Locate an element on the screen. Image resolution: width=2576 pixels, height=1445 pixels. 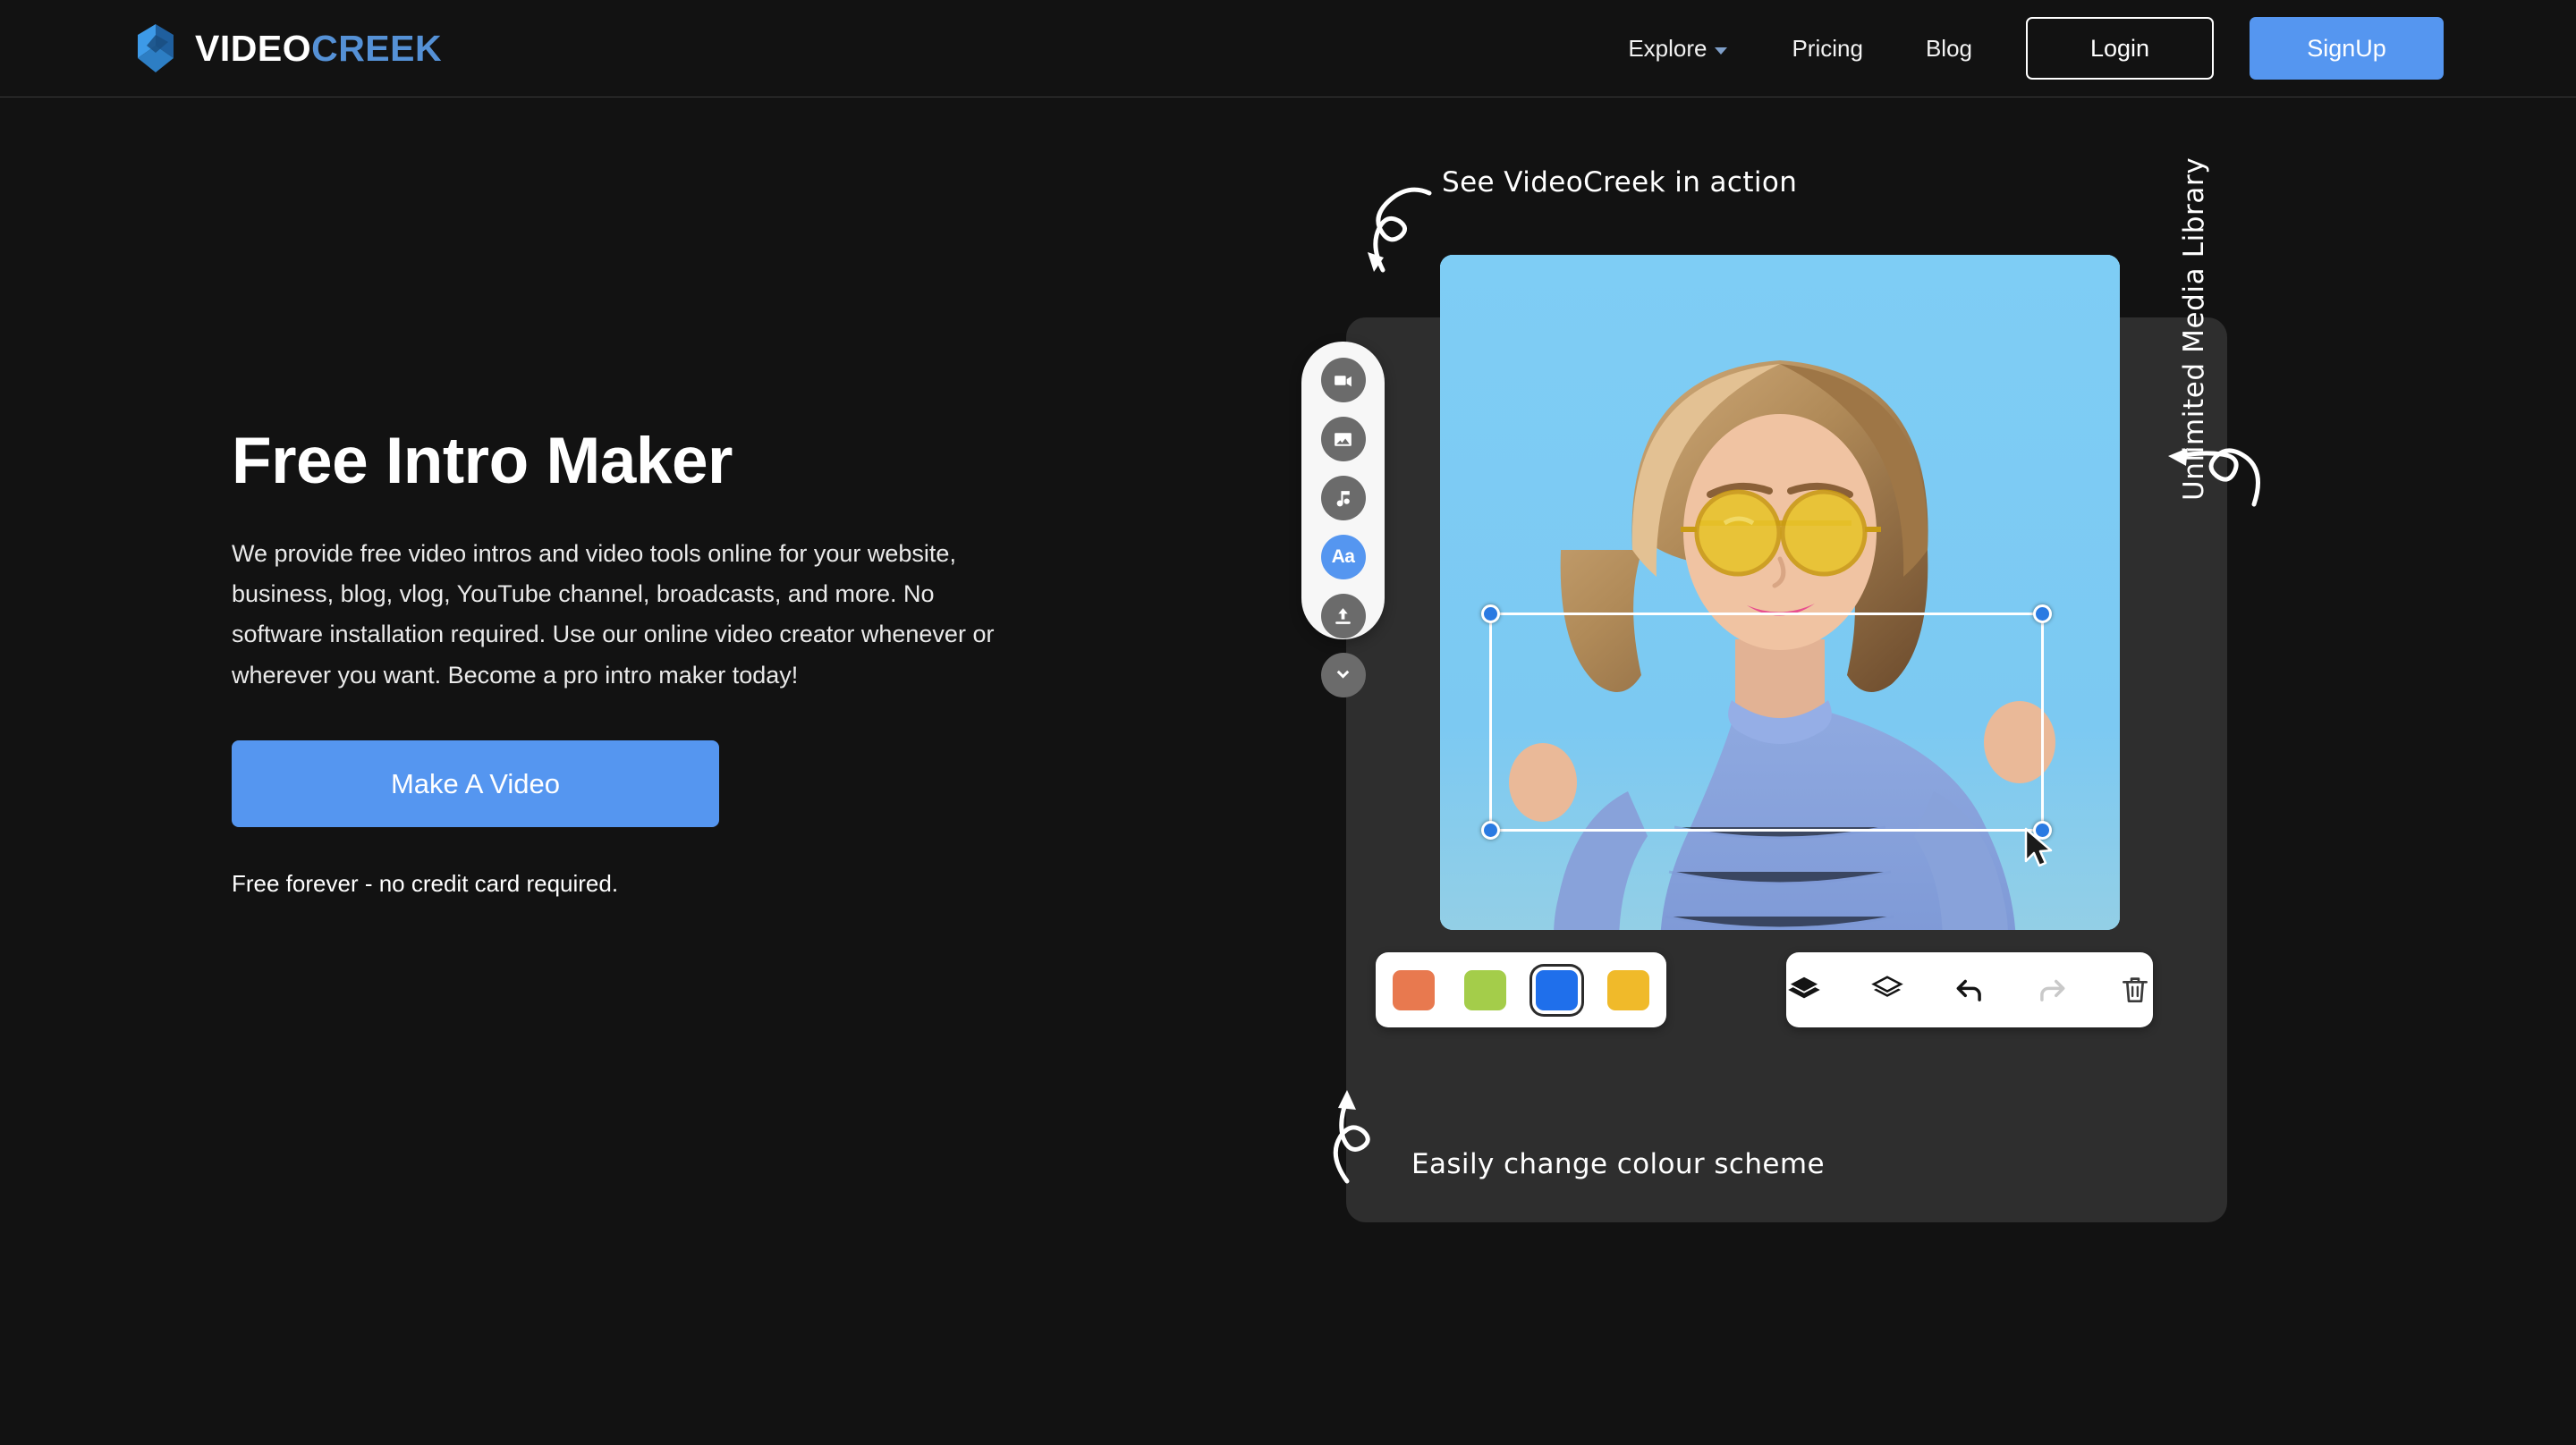
color-scheme-bar is located at coordinates (1521, 989).